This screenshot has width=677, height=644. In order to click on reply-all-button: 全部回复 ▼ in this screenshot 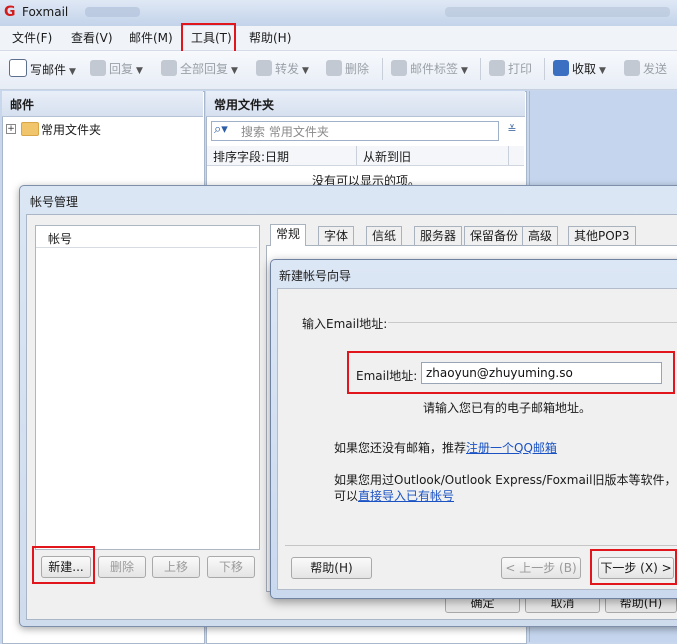, I will do `click(199, 69)`.